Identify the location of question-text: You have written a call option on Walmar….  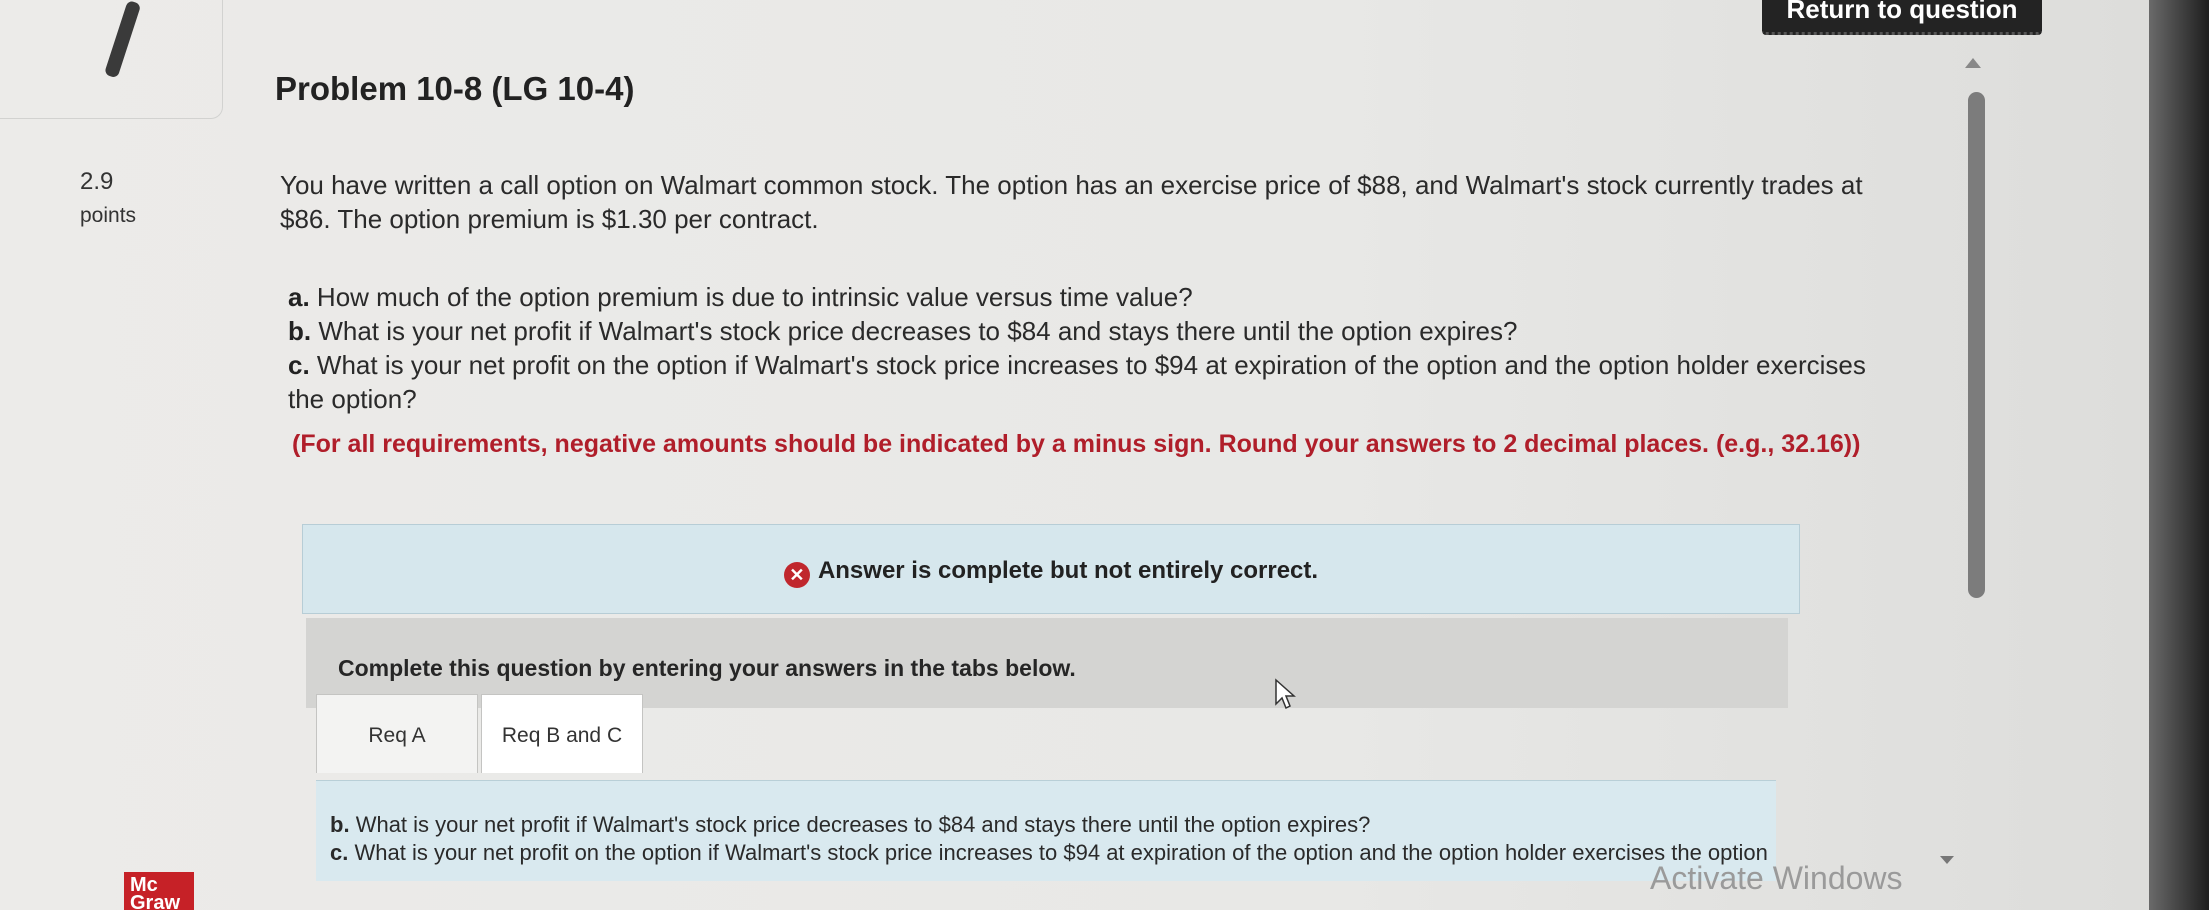
(1071, 202).